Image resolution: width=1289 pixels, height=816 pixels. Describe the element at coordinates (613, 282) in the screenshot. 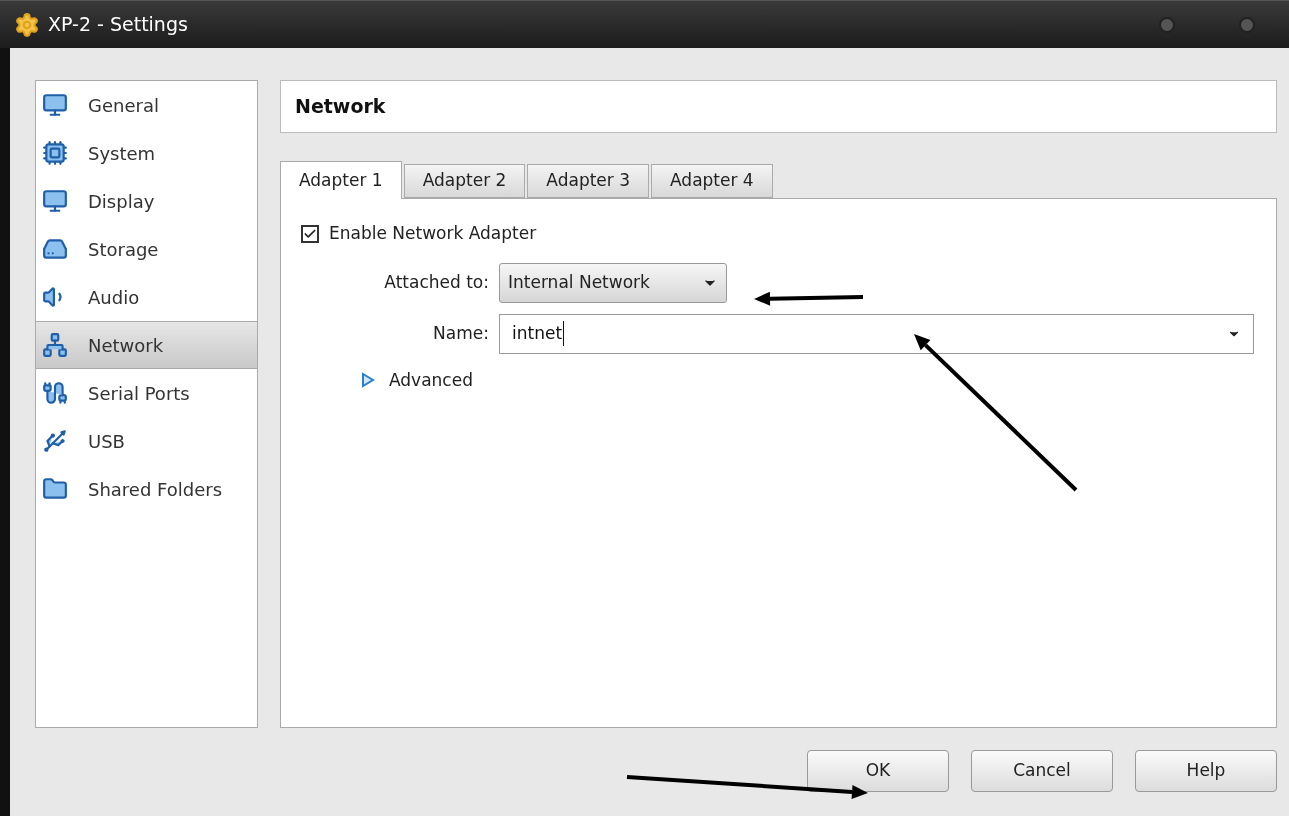

I see `attached-to-dropdown: Internal Network` at that location.